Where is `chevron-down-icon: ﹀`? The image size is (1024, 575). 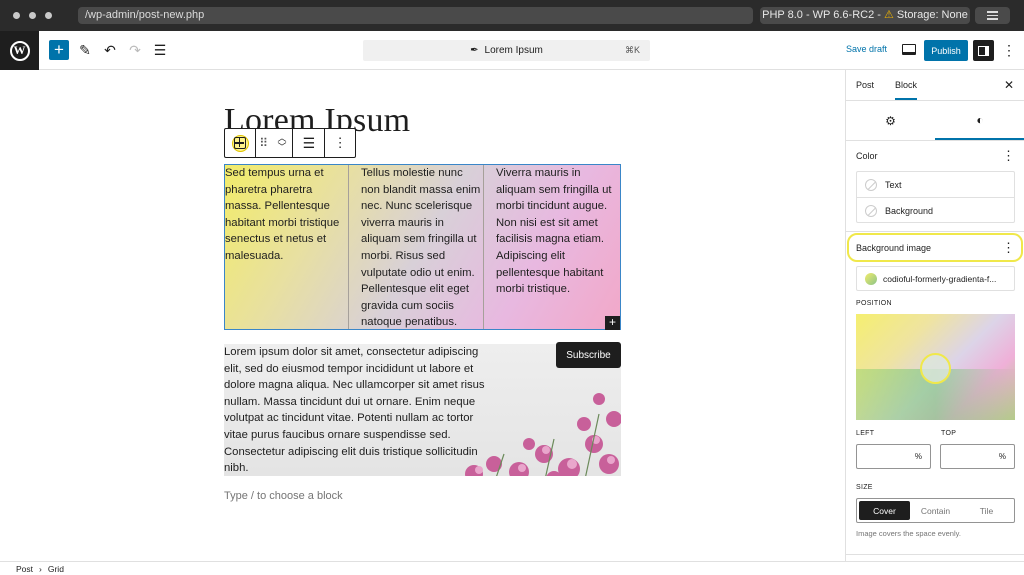 chevron-down-icon: ﹀ is located at coordinates (282, 147).